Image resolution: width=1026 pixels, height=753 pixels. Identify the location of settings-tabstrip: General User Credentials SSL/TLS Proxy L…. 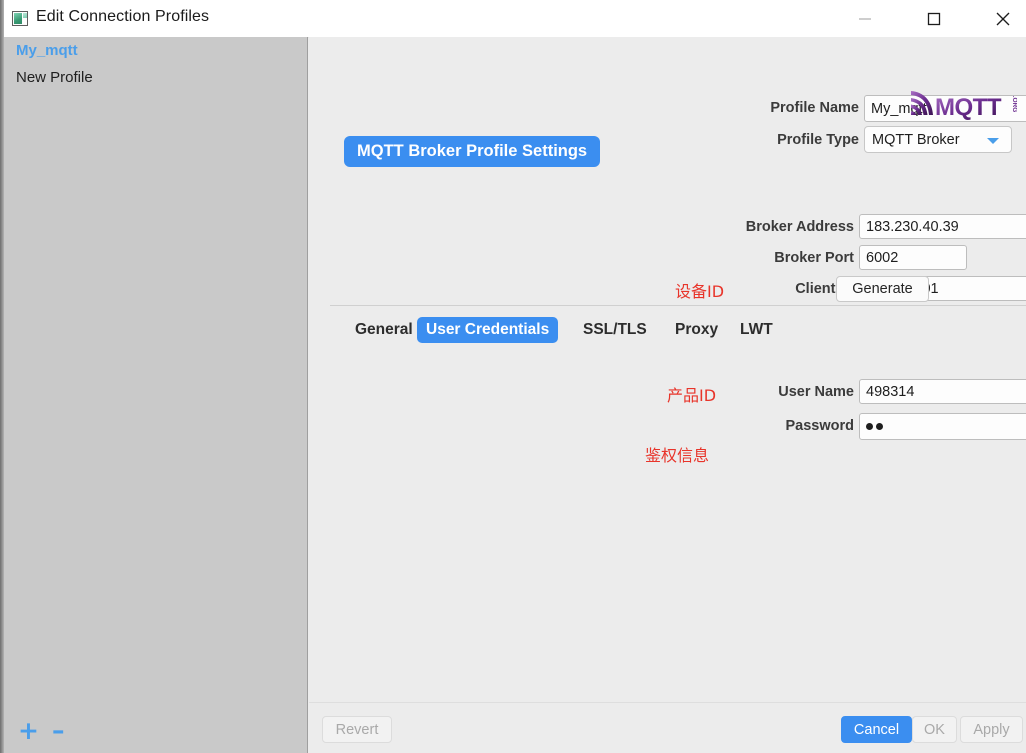
(667, 332).